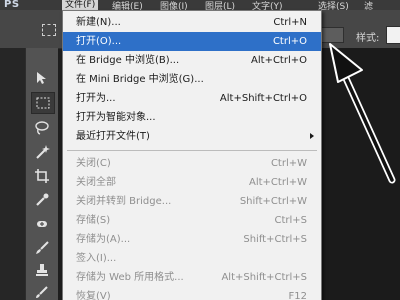  Describe the element at coordinates (192, 98) in the screenshot. I see `menu-item-open-as: 打开为... Alt+Shift+Ctrl+O` at that location.